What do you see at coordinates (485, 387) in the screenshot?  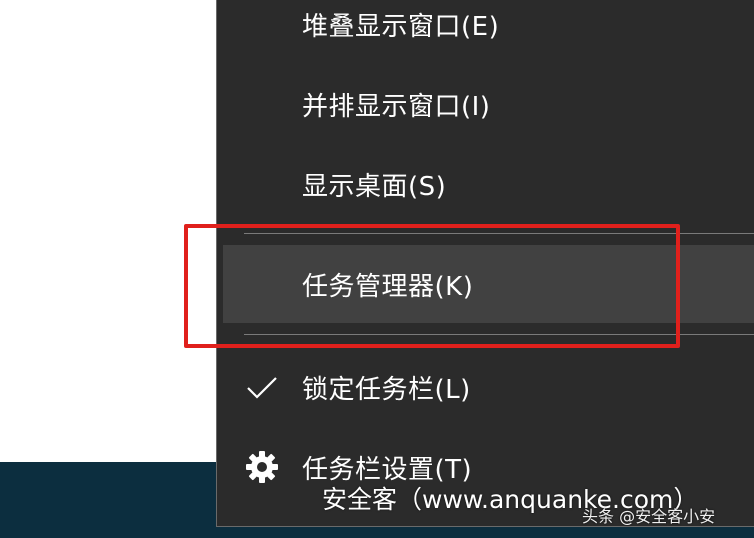 I see `menu-item-lock-taskbar: 锁定任务栏(L)` at bounding box center [485, 387].